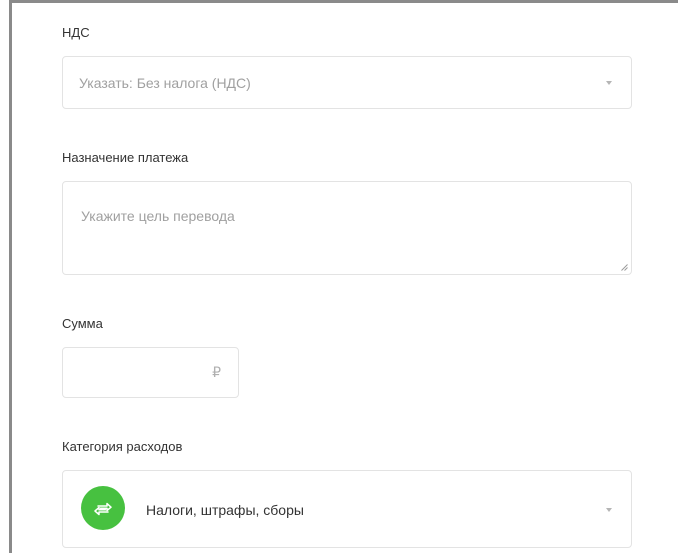  Describe the element at coordinates (150, 372) in the screenshot. I see `amount-input: ₽` at that location.